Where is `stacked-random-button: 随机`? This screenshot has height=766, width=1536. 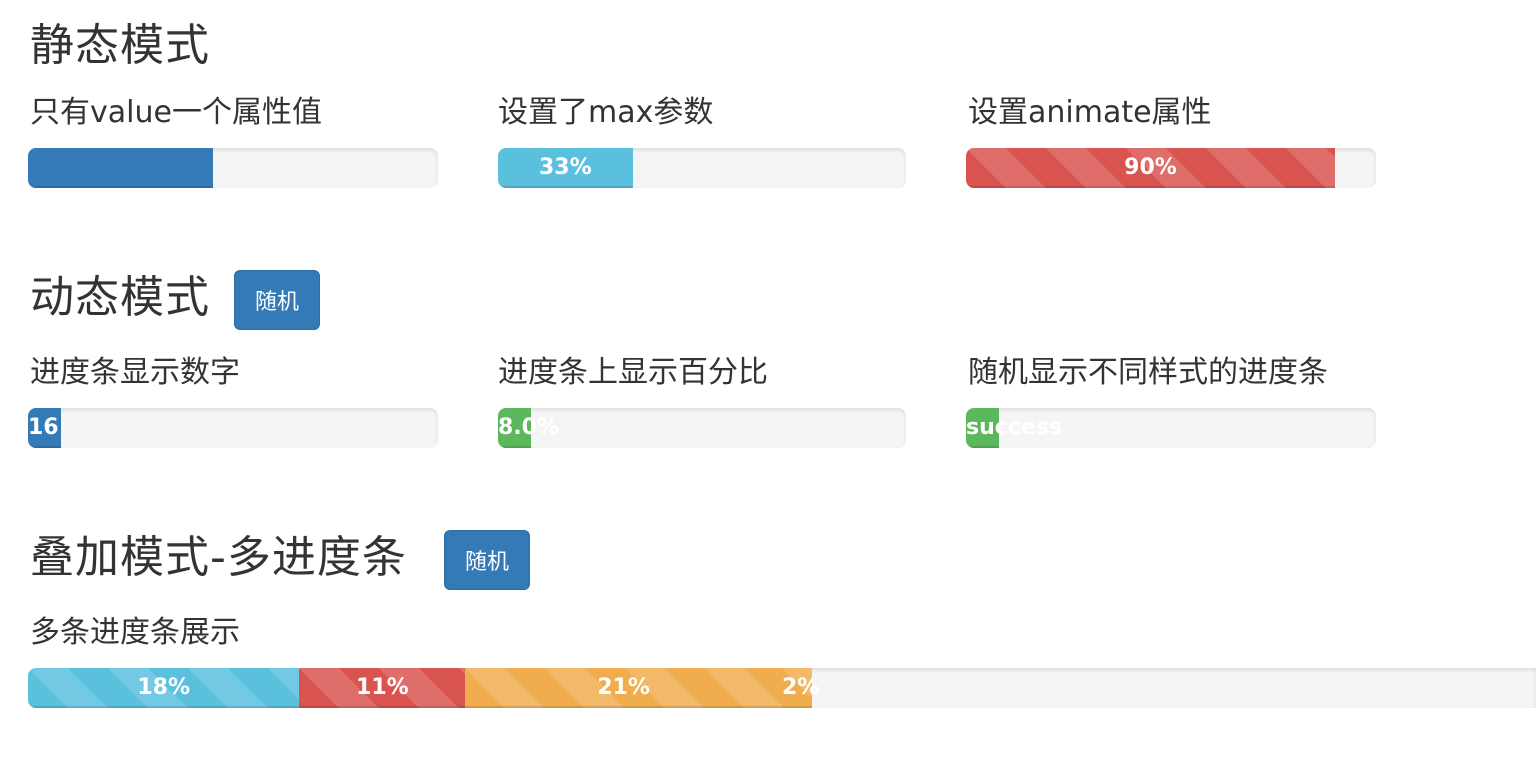 stacked-random-button: 随机 is located at coordinates (487, 560).